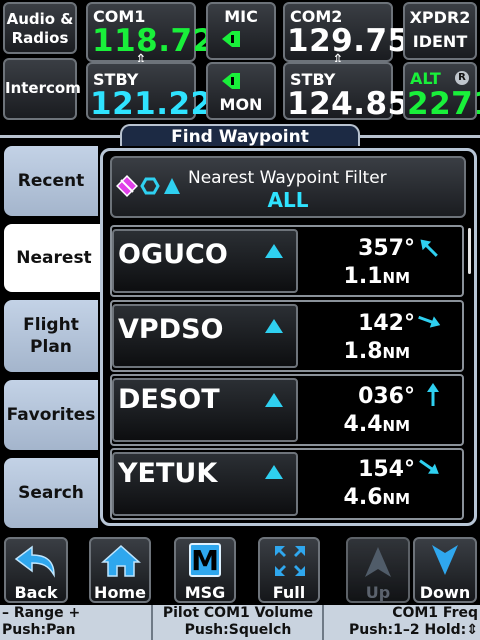 The width and height of the screenshot is (480, 640). I want to click on waypoint-name: DESOT, so click(169, 399).